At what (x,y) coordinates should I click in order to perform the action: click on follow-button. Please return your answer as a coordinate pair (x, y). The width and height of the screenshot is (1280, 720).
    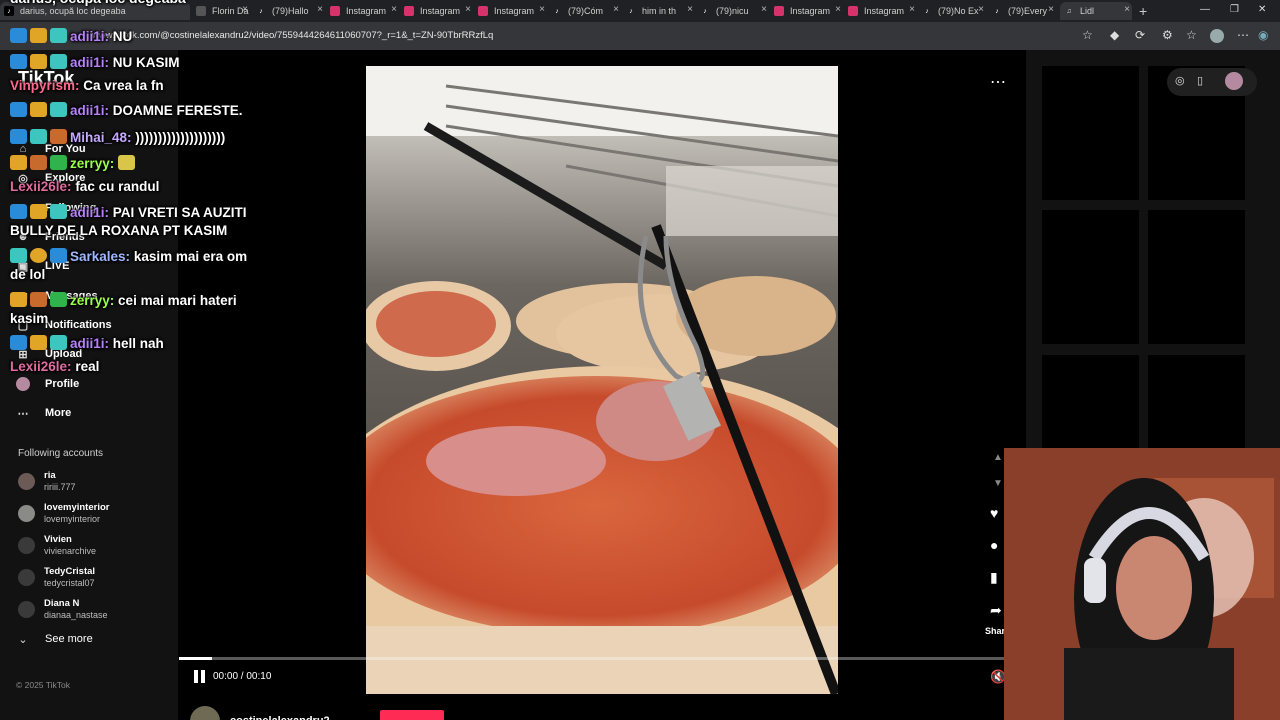
    Looking at the image, I should click on (412, 715).